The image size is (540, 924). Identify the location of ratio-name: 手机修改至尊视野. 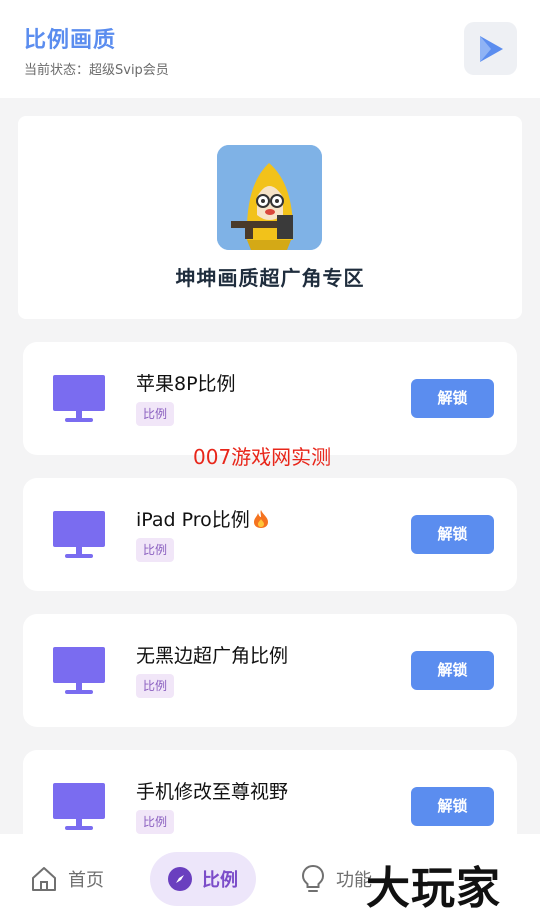
(212, 792).